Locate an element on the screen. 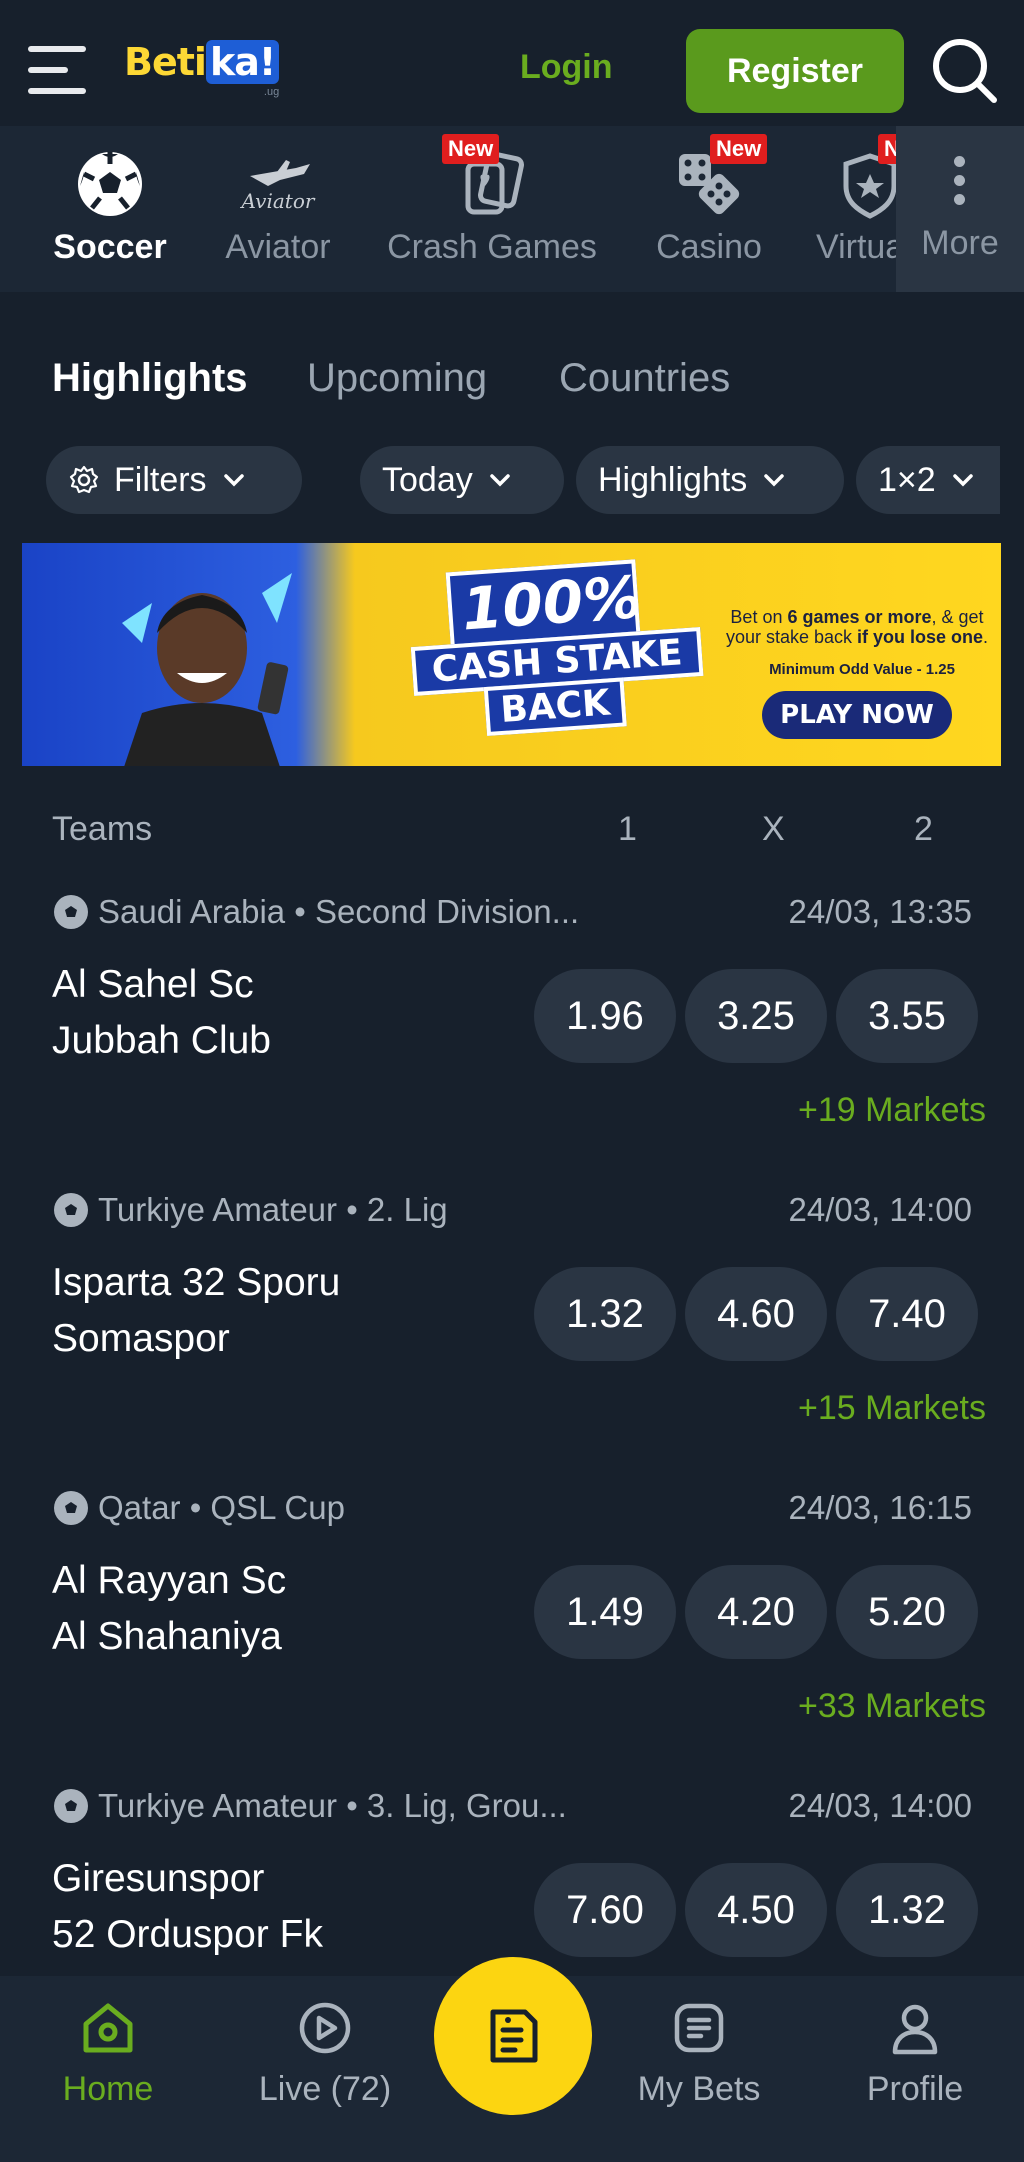  nav-label: Home is located at coordinates (108, 2089).